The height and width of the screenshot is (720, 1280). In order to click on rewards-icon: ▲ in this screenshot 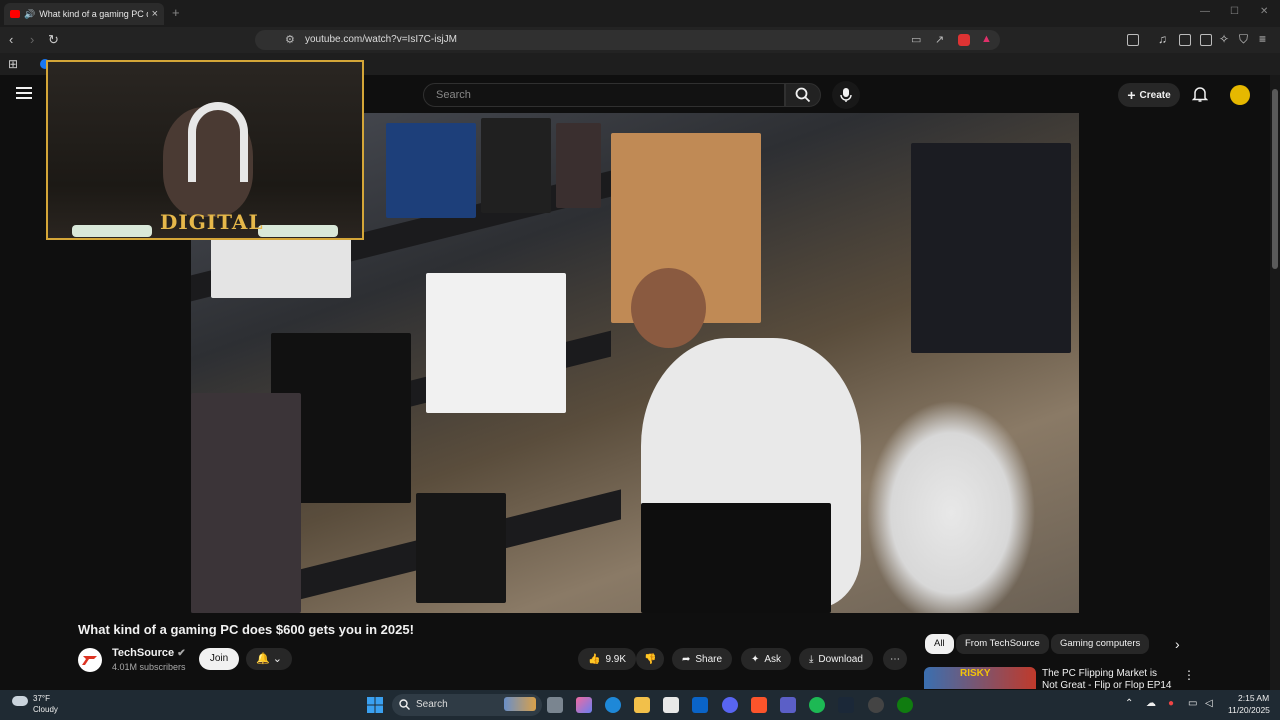, I will do `click(986, 39)`.